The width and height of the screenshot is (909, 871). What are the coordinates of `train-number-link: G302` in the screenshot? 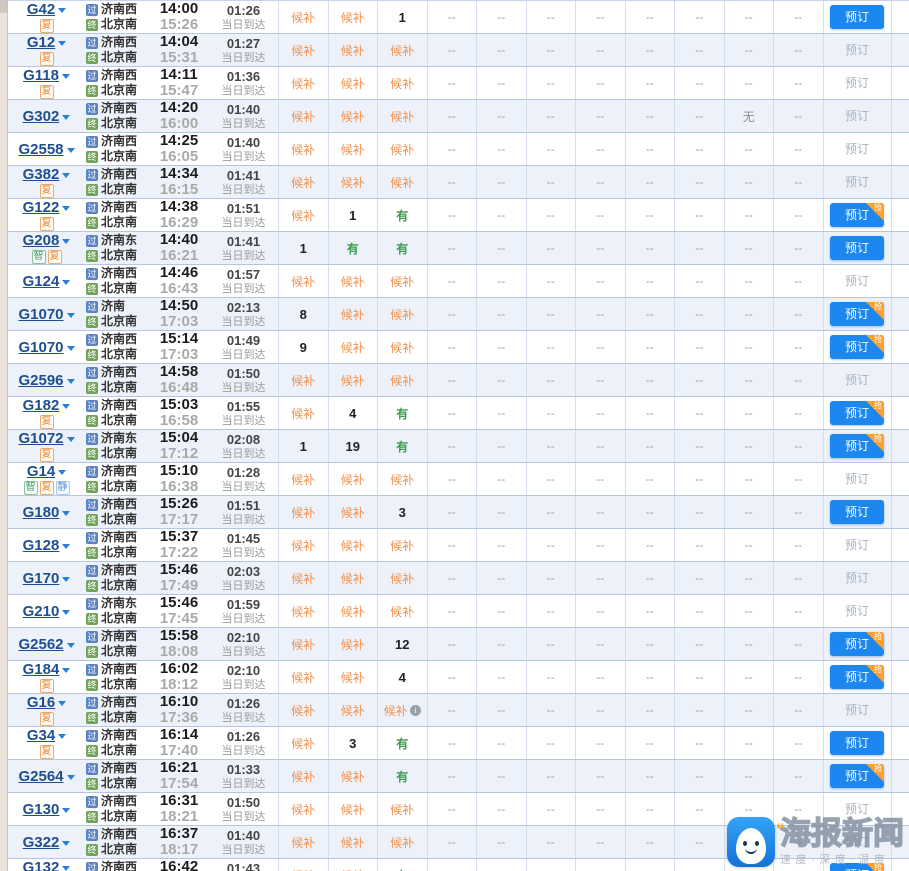 It's located at (41, 116).